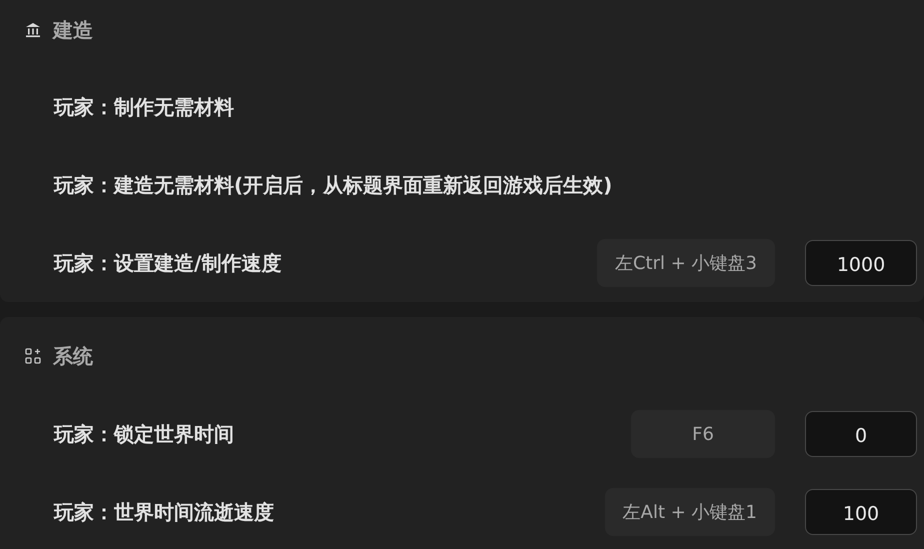 The image size is (924, 549). Describe the element at coordinates (168, 263) in the screenshot. I see `setting-label: 玩家：设置建造/制作速度` at that location.